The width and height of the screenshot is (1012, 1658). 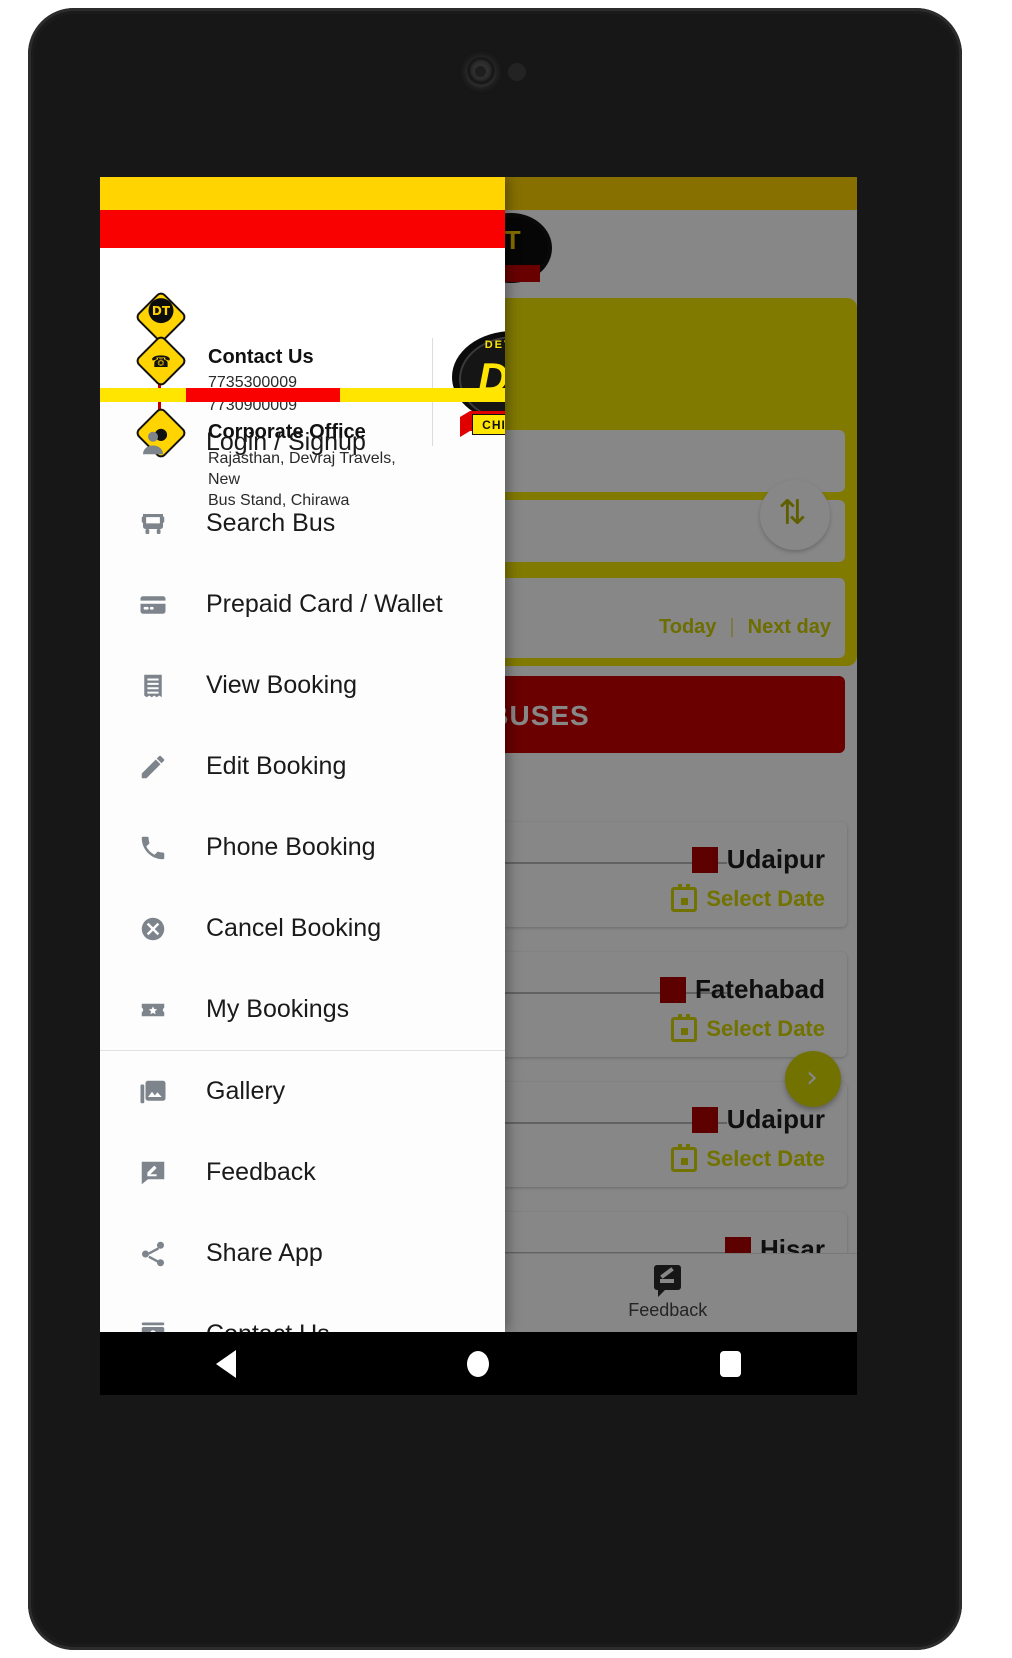 I want to click on menu-item-my-bookings: My Bookings, so click(x=302, y=1009).